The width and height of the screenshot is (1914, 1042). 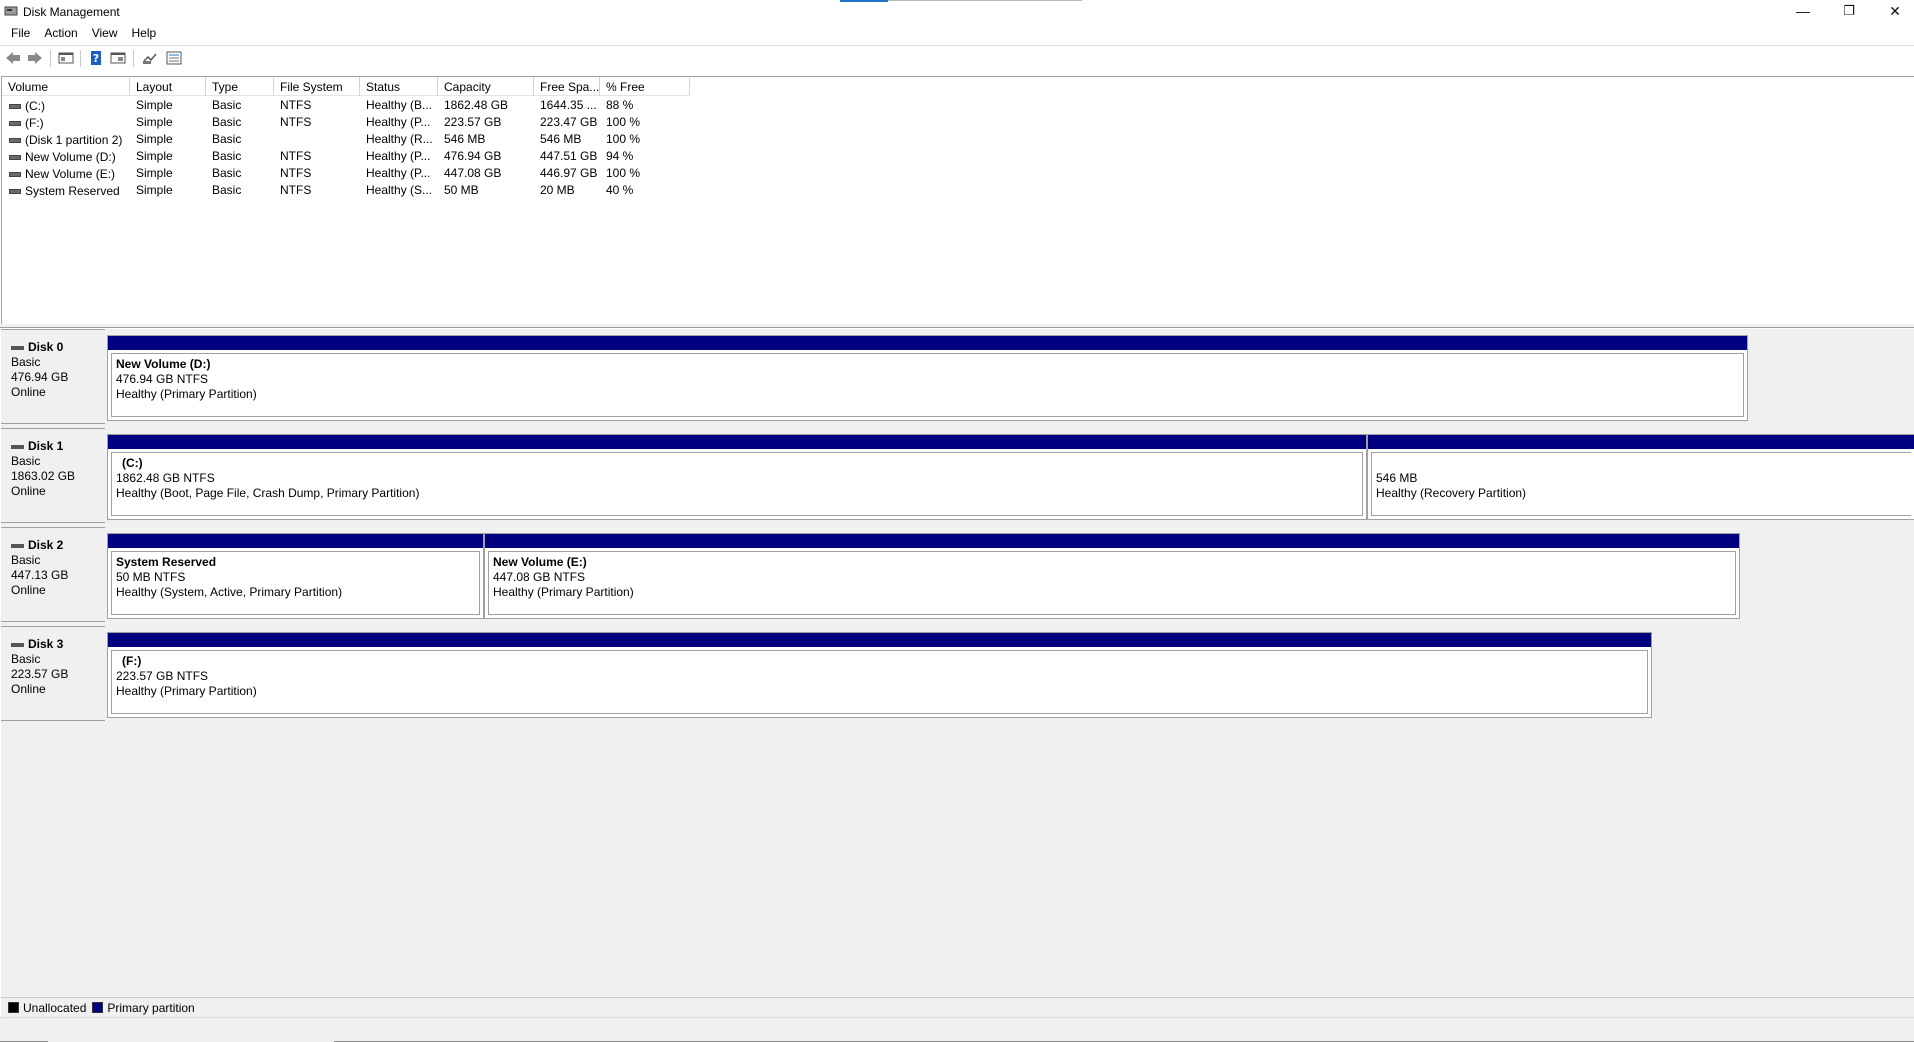 What do you see at coordinates (26, 659) in the screenshot?
I see `disk-type: Basic` at bounding box center [26, 659].